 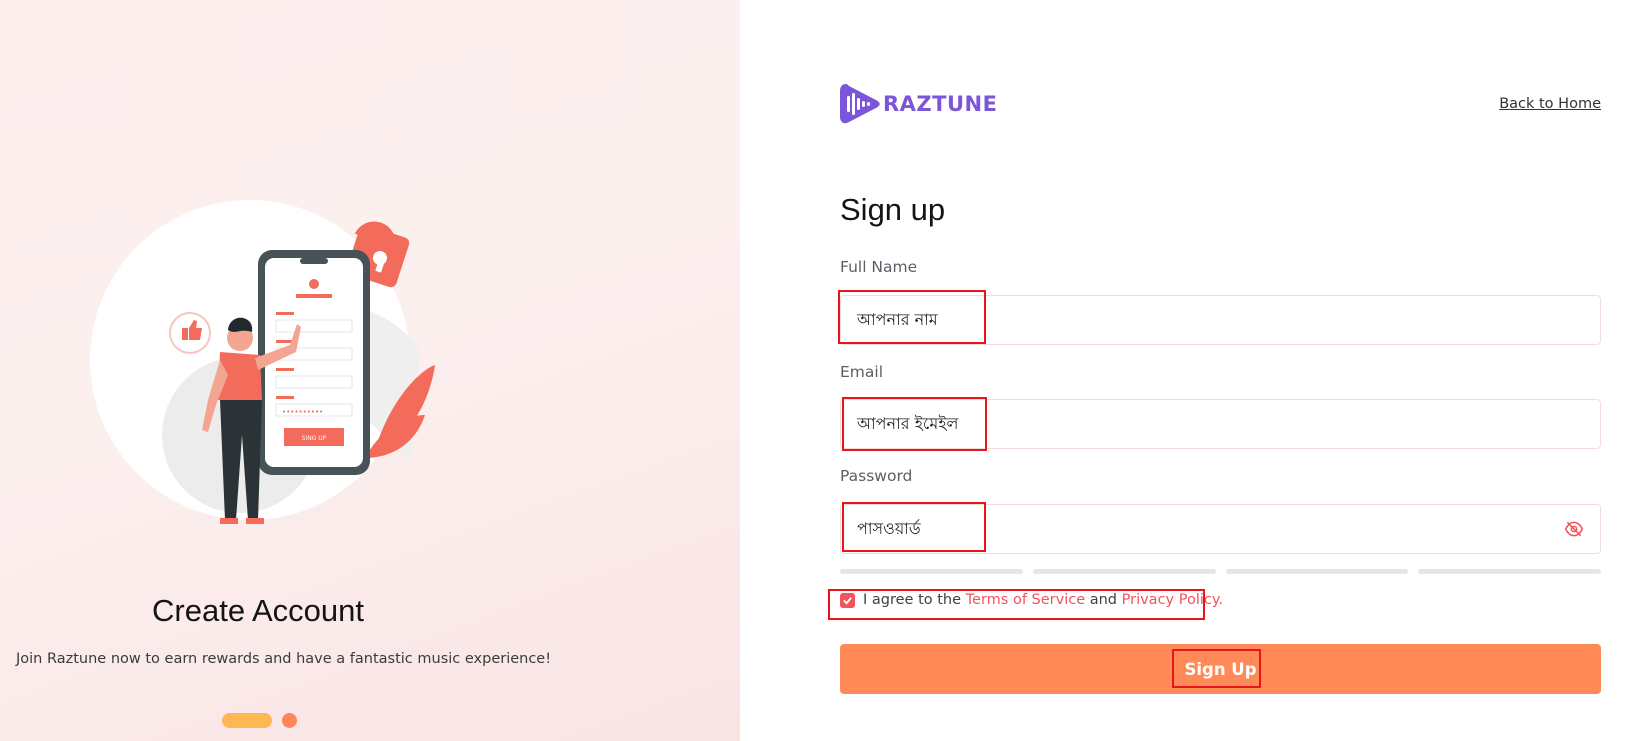 What do you see at coordinates (889, 528) in the screenshot?
I see `password-placeholder: পাসওয়ার্ড` at bounding box center [889, 528].